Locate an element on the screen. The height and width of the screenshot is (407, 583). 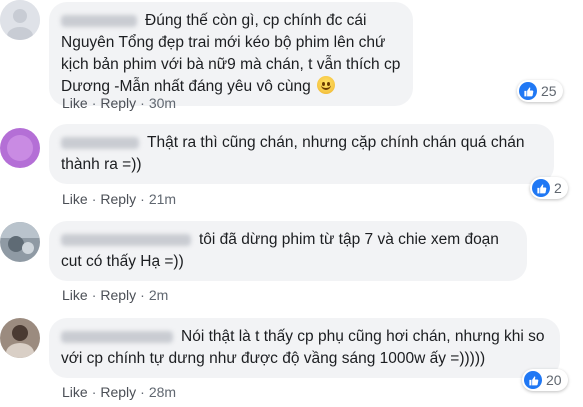
comment-actions: Like · Reply · 21m is located at coordinates (119, 199).